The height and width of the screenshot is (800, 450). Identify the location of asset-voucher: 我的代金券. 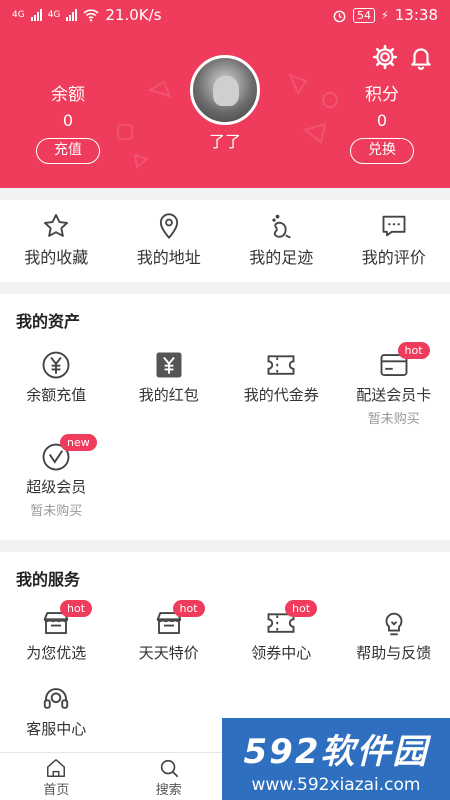
(281, 386).